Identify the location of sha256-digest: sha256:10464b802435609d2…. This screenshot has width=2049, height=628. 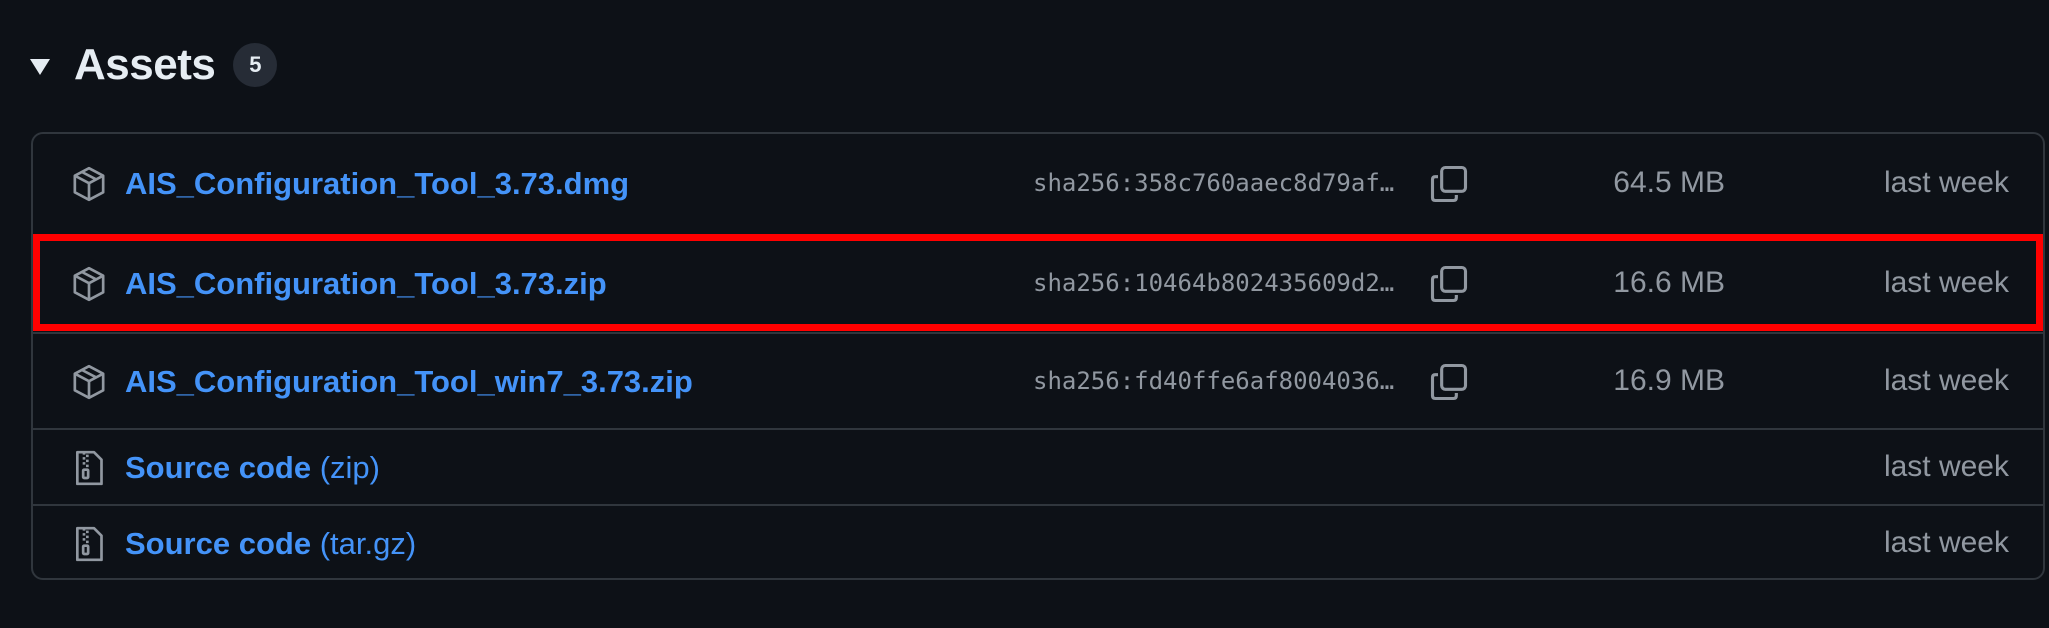
(1214, 283).